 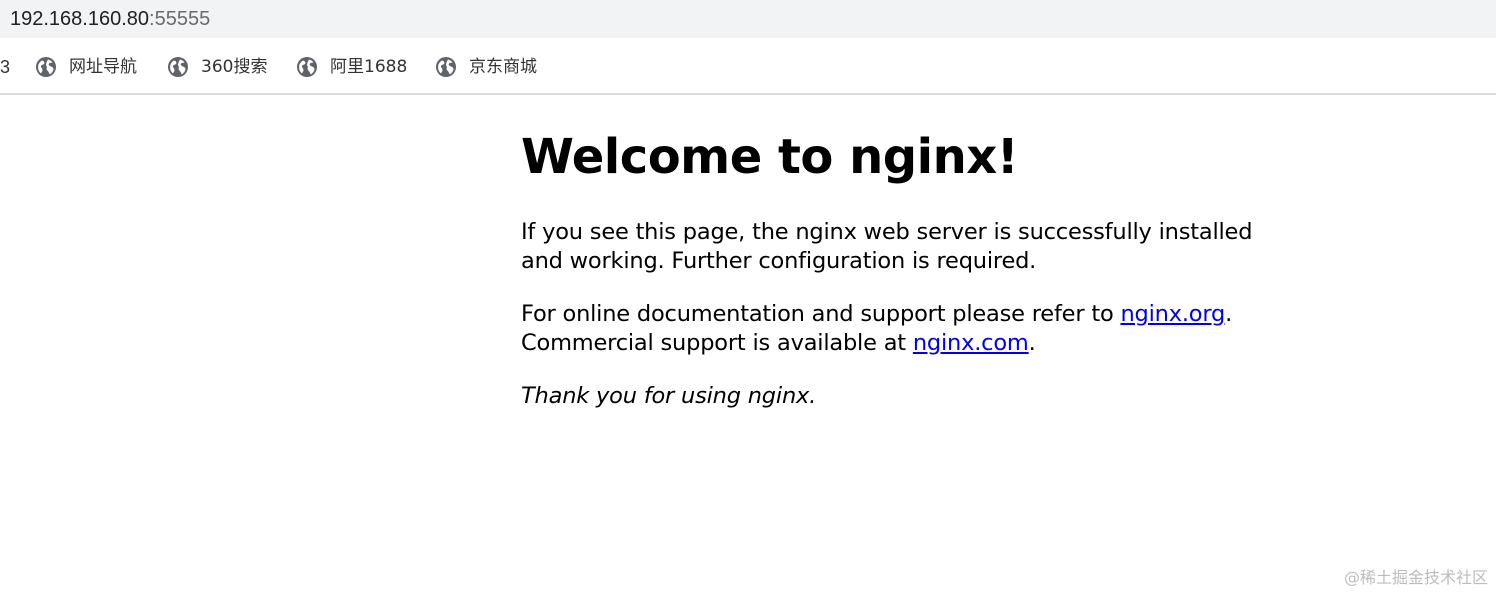 I want to click on url-port: :55555, so click(x=180, y=19).